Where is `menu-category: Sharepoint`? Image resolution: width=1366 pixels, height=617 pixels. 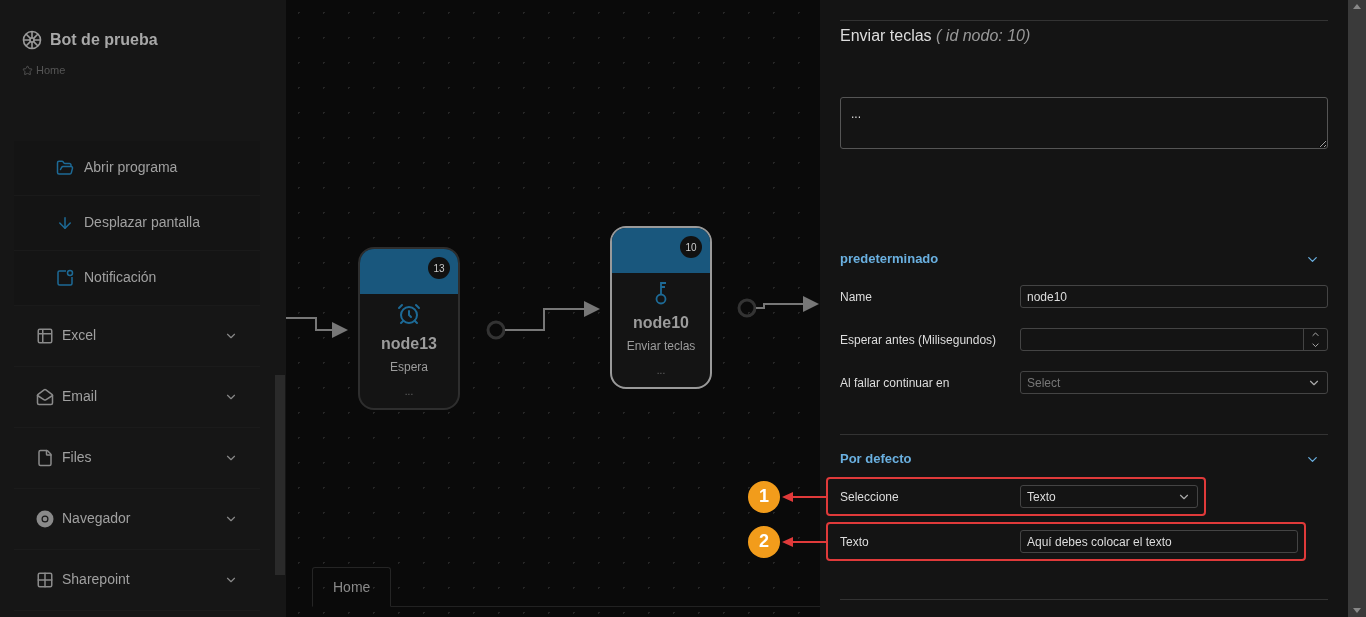 menu-category: Sharepoint is located at coordinates (137, 580).